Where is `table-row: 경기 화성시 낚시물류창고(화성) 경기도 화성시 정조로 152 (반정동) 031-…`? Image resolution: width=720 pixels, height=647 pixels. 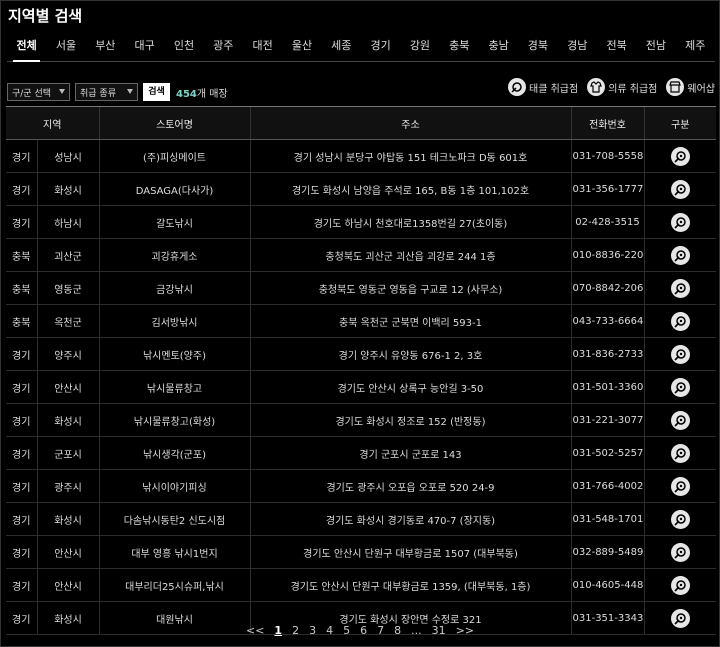 table-row: 경기 화성시 낚시물류창고(화성) 경기도 화성시 정조로 152 (반정동) 031-… is located at coordinates (361, 420).